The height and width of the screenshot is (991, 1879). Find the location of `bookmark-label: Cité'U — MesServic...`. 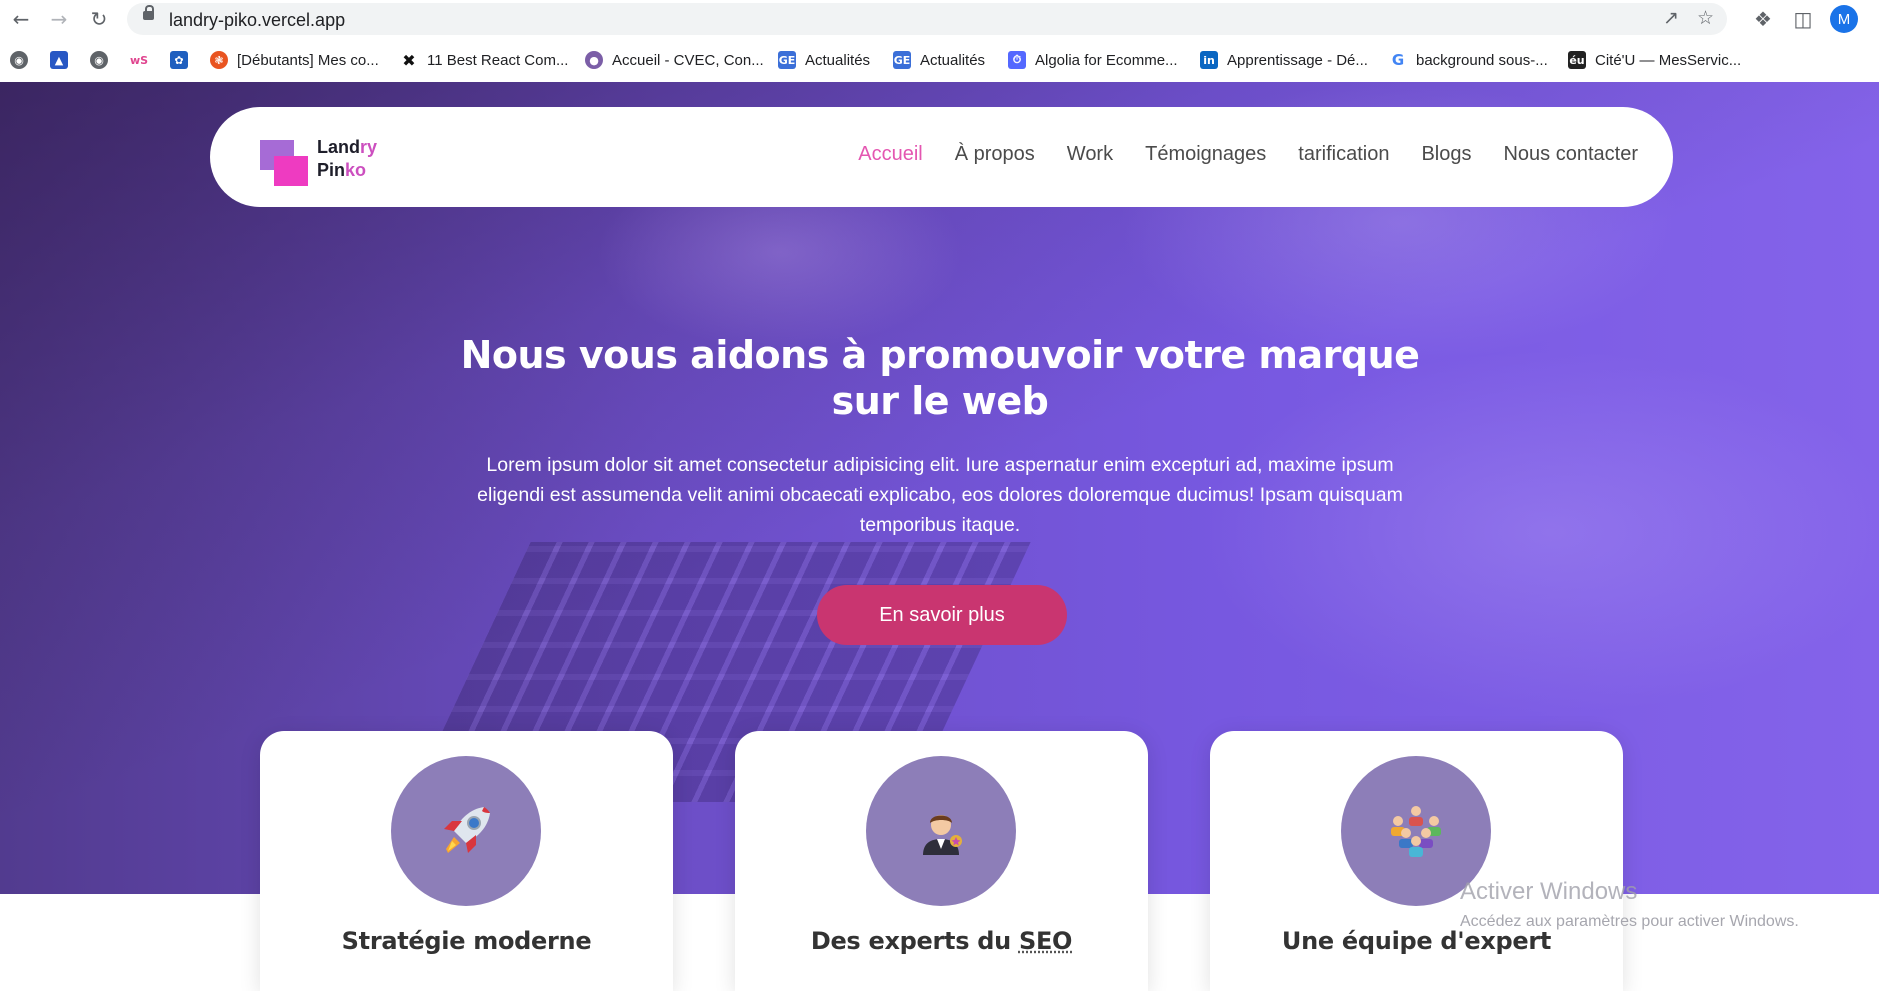

bookmark-label: Cité'U — MesServic... is located at coordinates (1668, 60).